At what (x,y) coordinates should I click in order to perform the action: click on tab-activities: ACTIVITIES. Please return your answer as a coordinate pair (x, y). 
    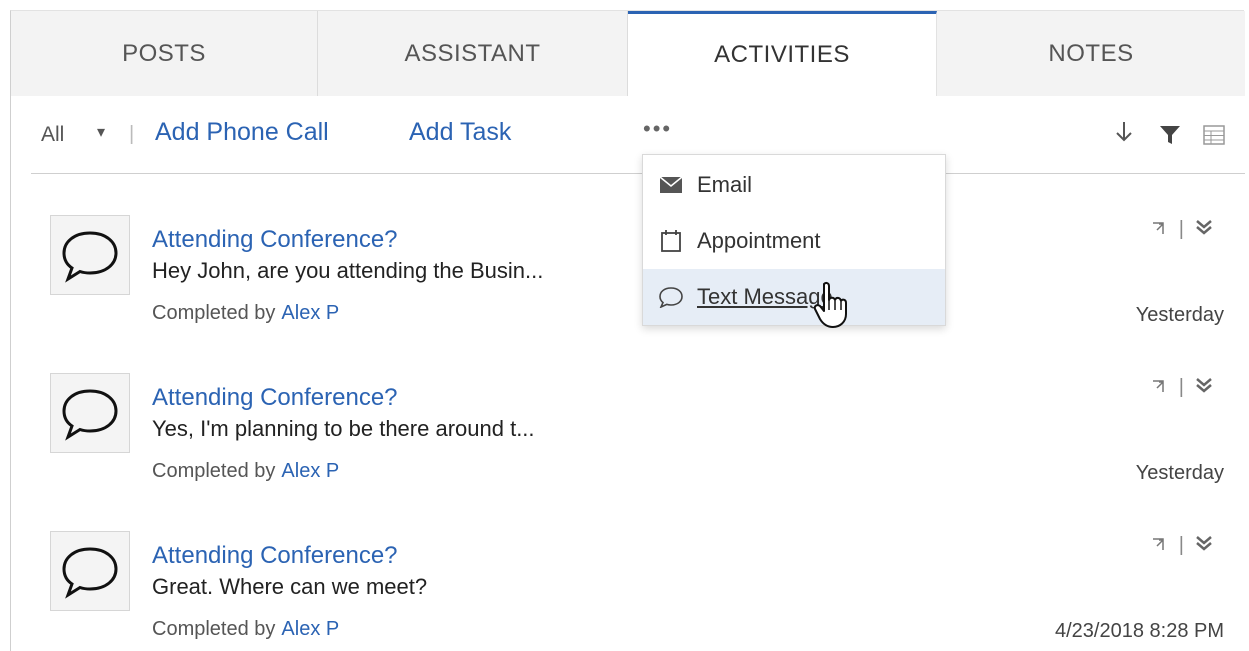
    Looking at the image, I should click on (782, 53).